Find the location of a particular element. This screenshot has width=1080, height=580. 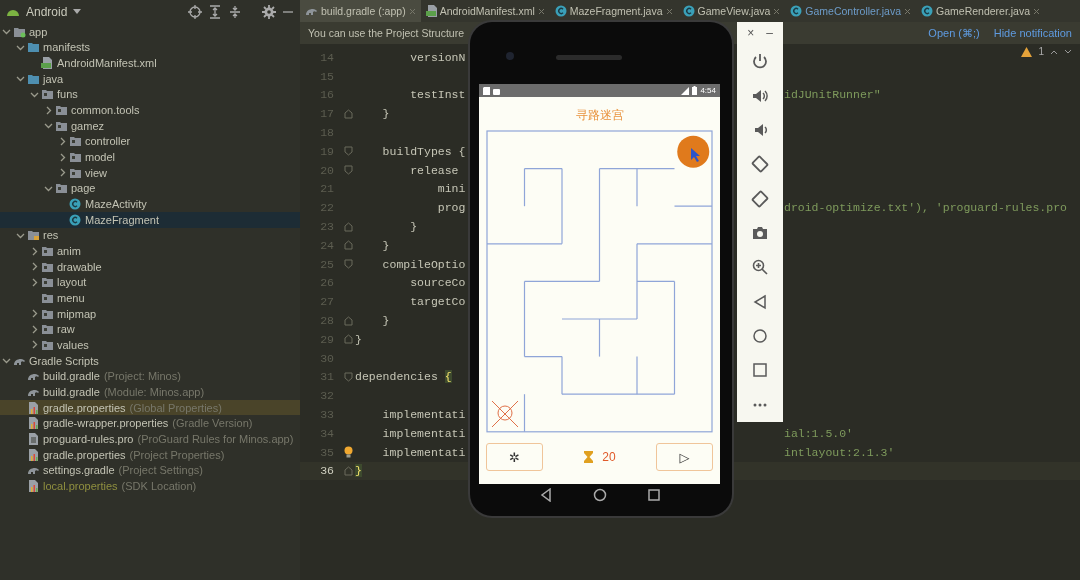

tree-item: build.gradle (Project: Minos) is located at coordinates (150, 376).